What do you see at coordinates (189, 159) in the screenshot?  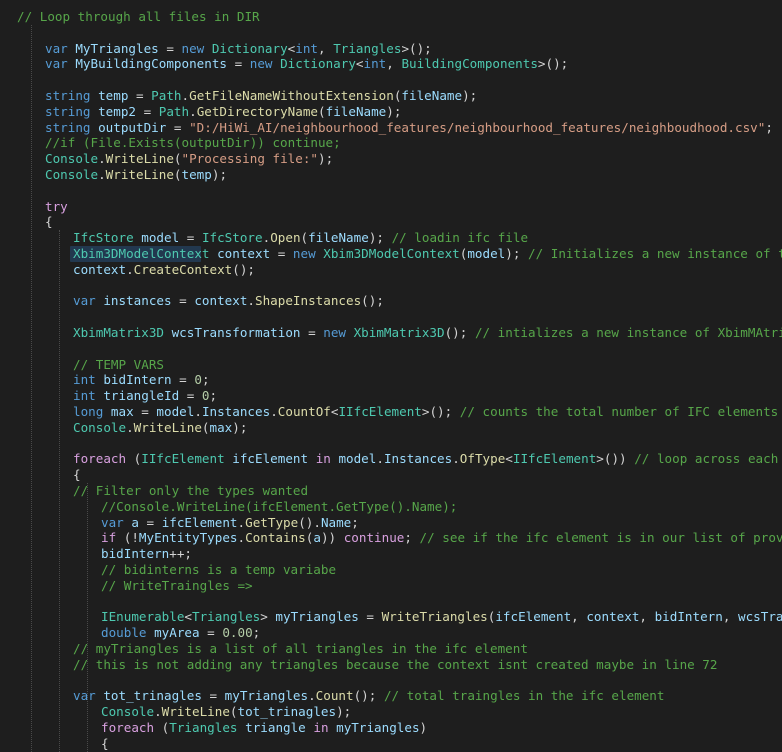 I see `code-line: Console.WriteLine("Processing file:");` at bounding box center [189, 159].